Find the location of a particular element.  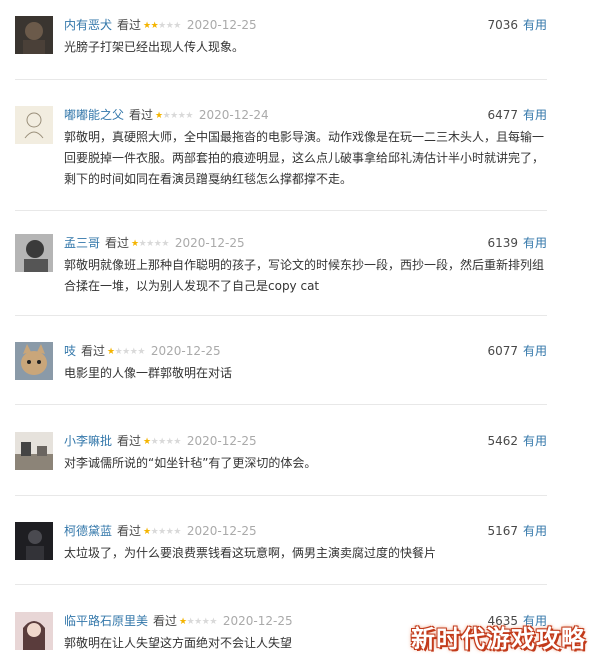

username-link: 柯德黛蓝 is located at coordinates (88, 531).